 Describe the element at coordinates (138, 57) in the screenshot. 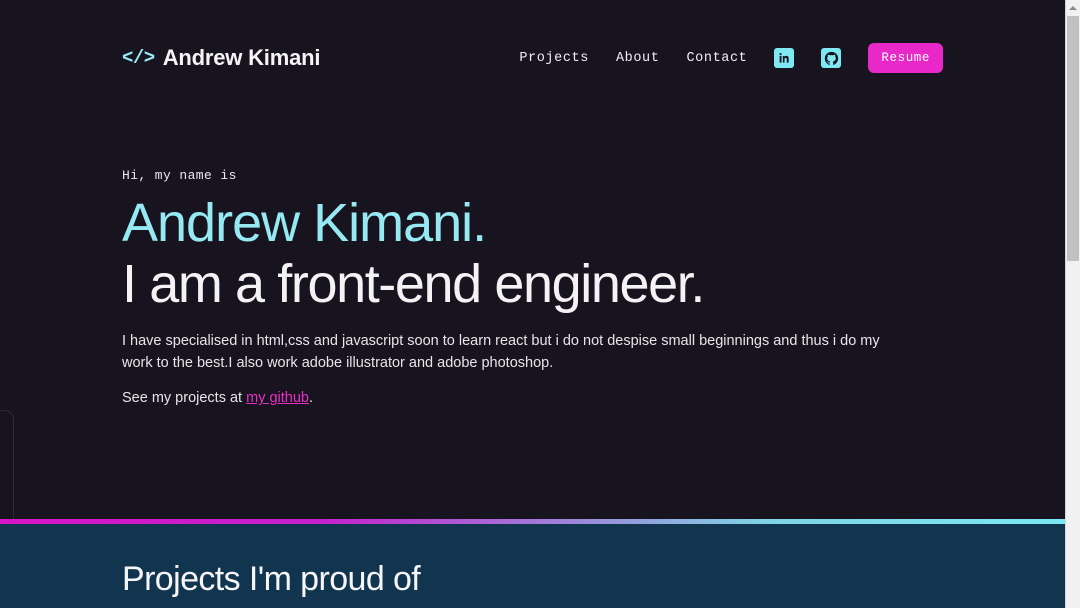

I see `code-brackets-icon: </>` at that location.